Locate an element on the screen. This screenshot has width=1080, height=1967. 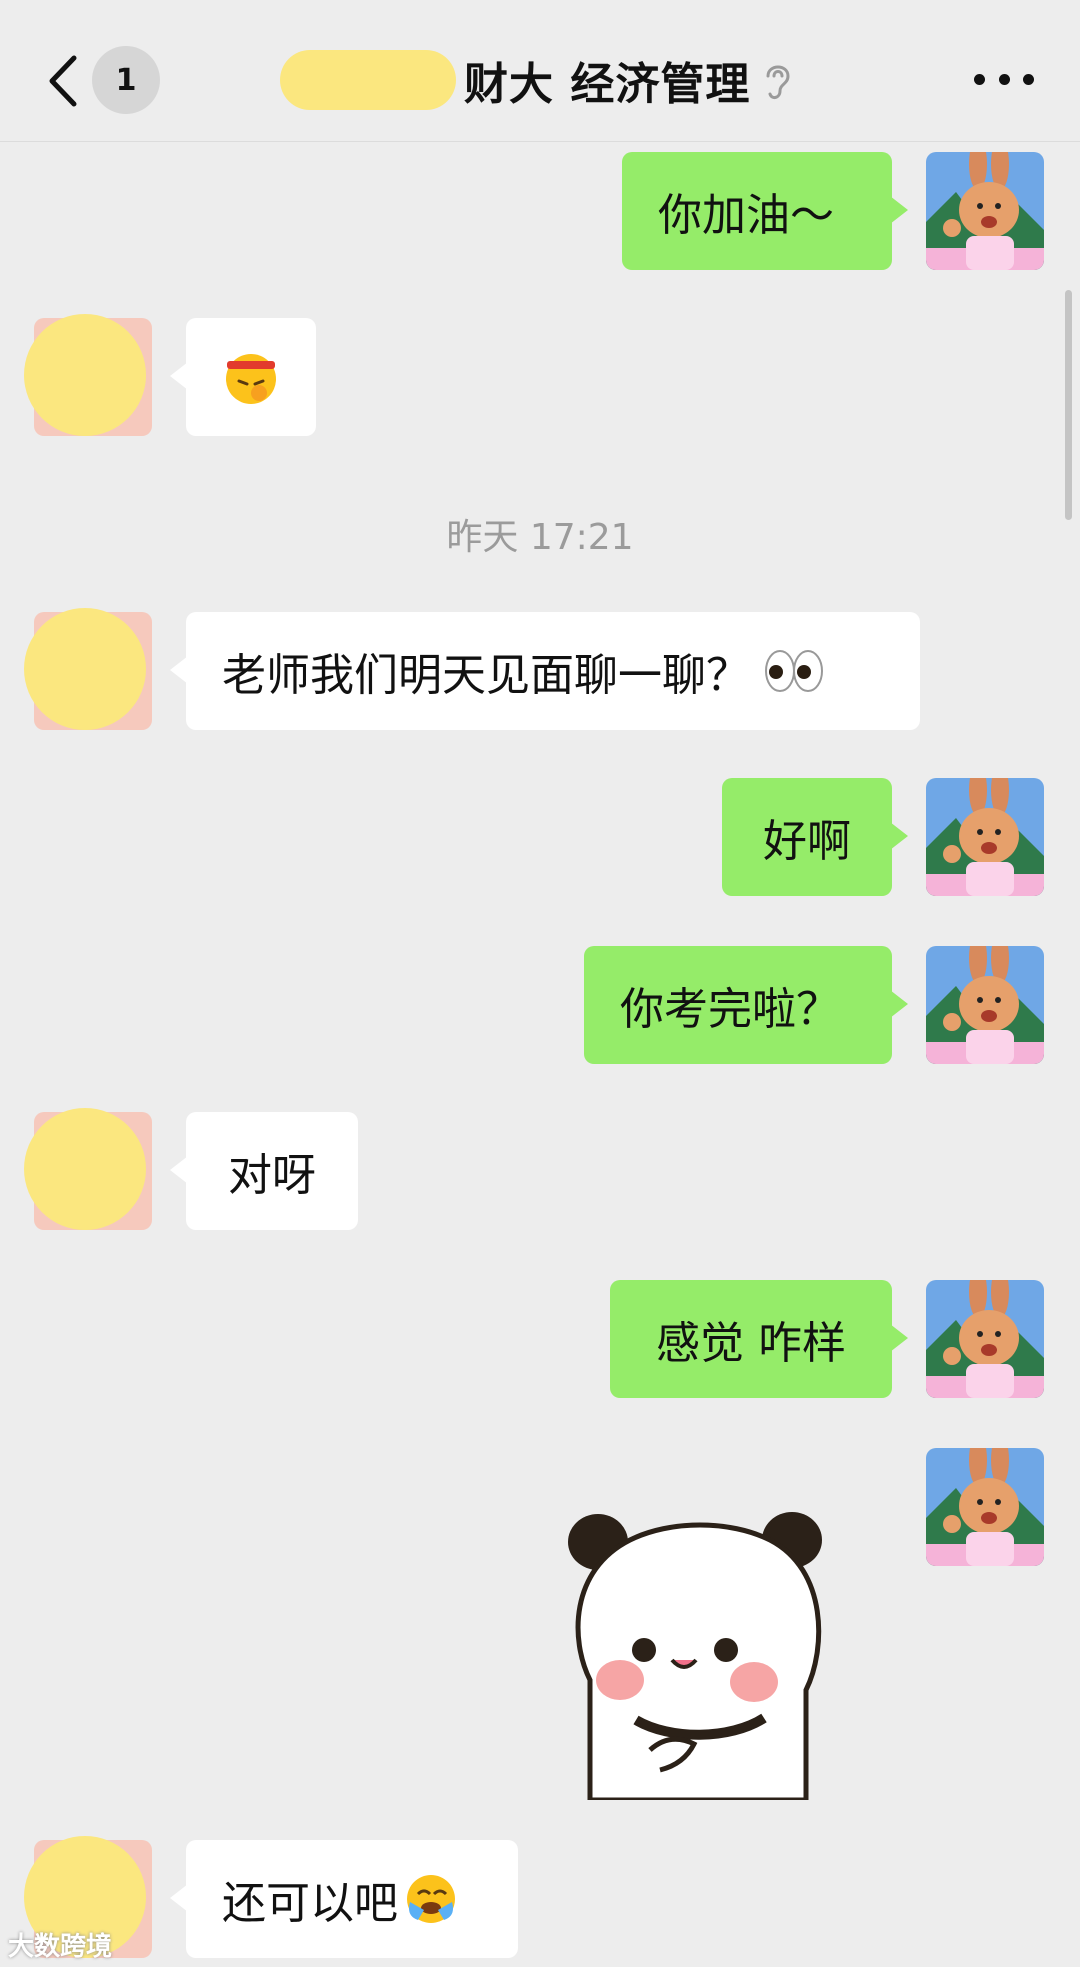
message-text: 你考完啦？ is located at coordinates (730, 1009).